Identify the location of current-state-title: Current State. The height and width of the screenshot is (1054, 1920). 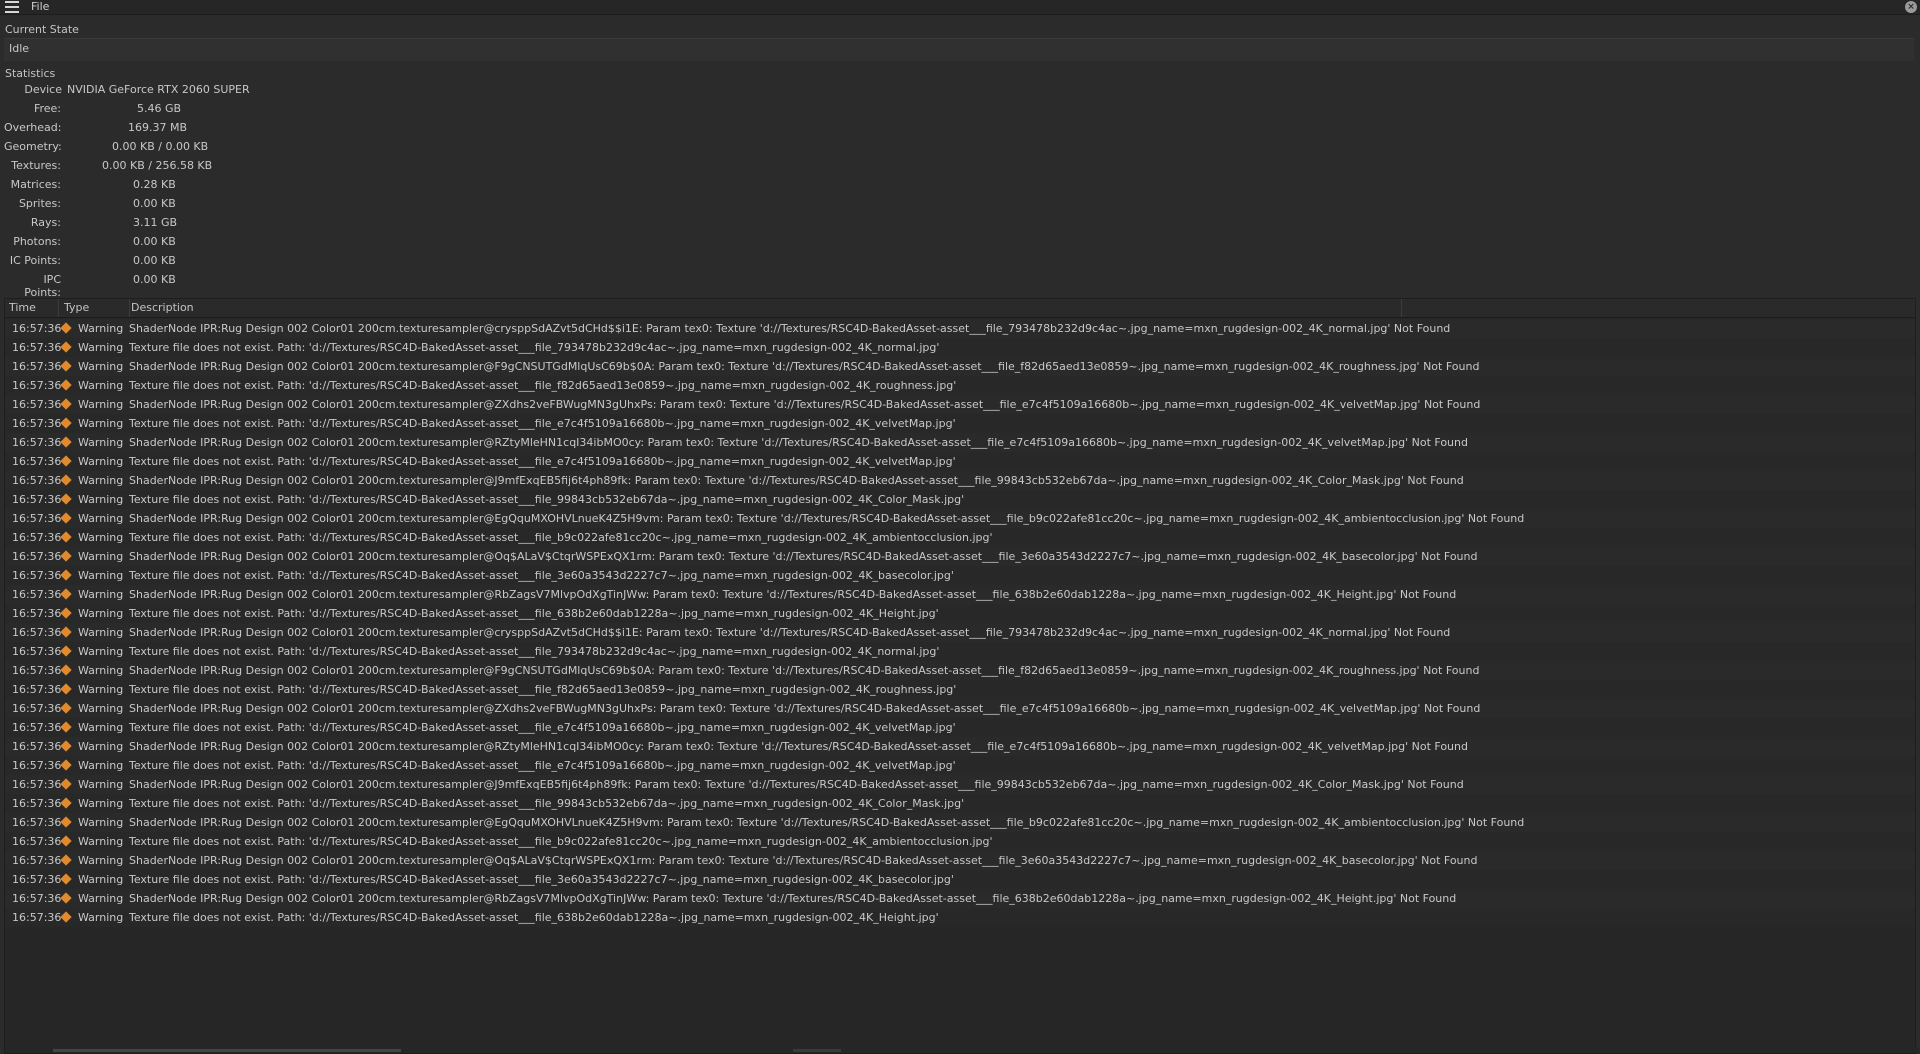
(42, 29).